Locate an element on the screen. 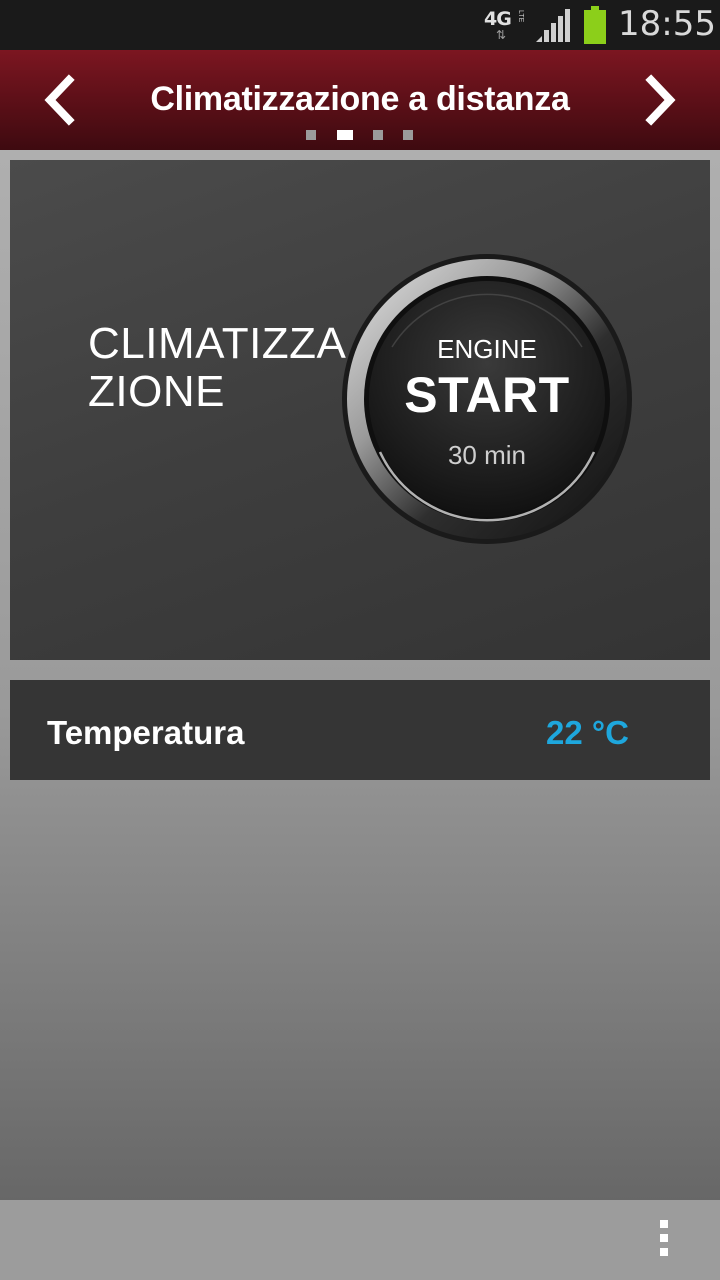 This screenshot has width=720, height=1280. temperature-row: Temperatura 22 °C is located at coordinates (360, 730).